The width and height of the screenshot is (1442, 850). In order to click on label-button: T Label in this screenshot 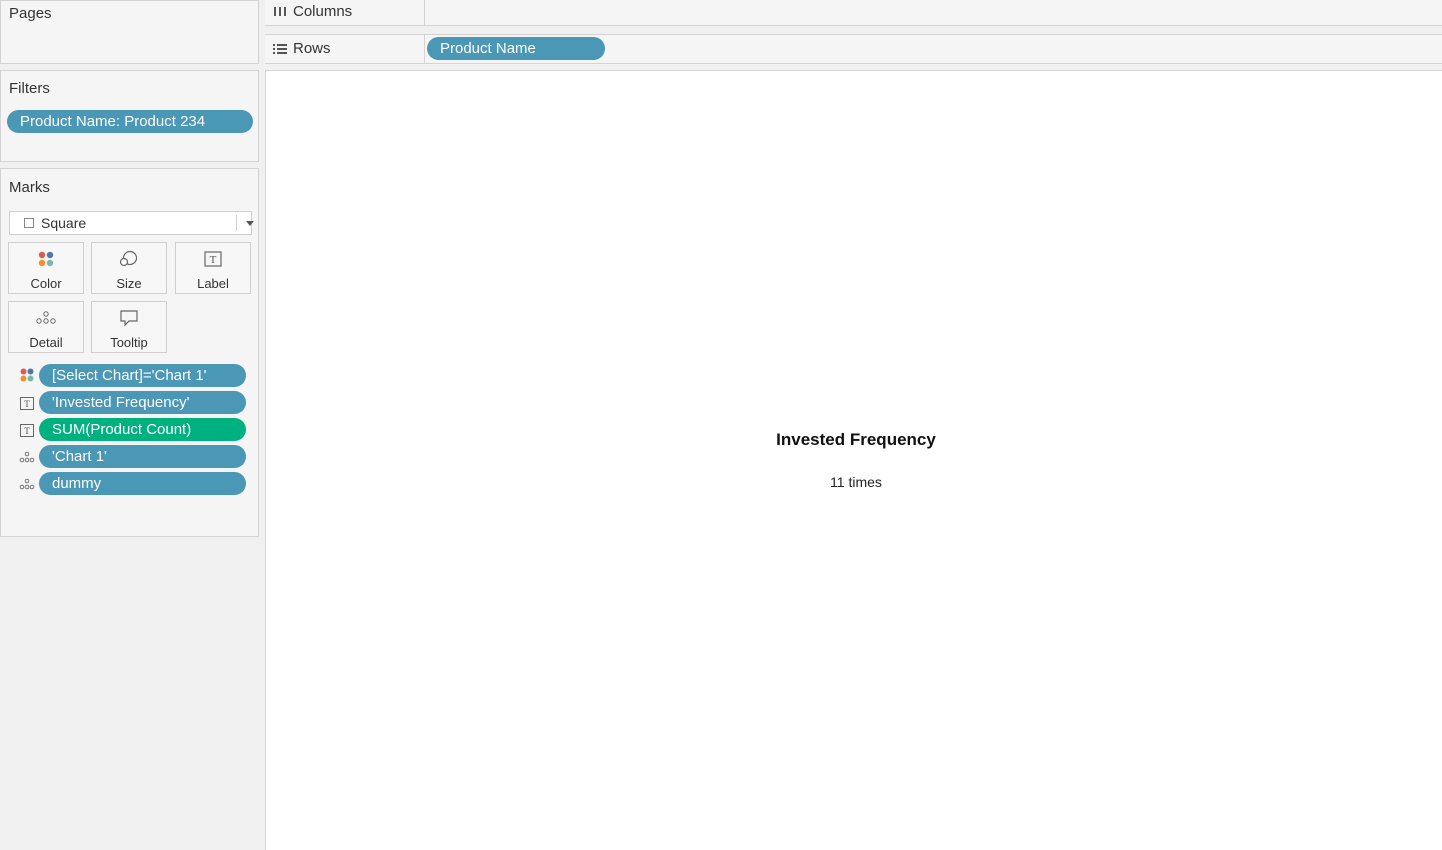, I will do `click(213, 268)`.